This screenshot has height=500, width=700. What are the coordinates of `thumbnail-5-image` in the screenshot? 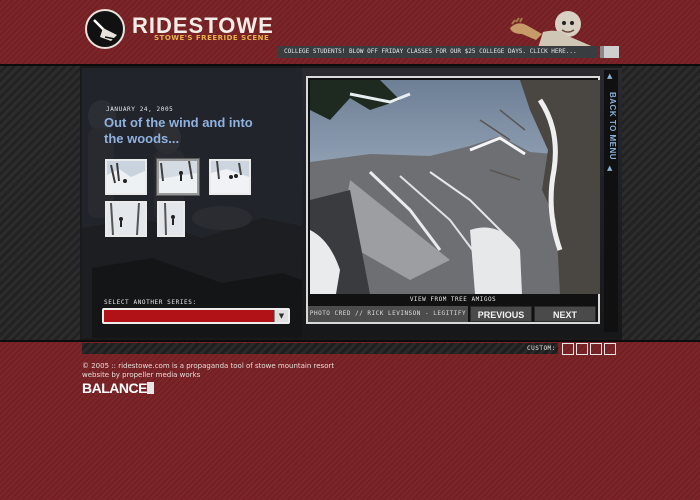 It's located at (171, 219).